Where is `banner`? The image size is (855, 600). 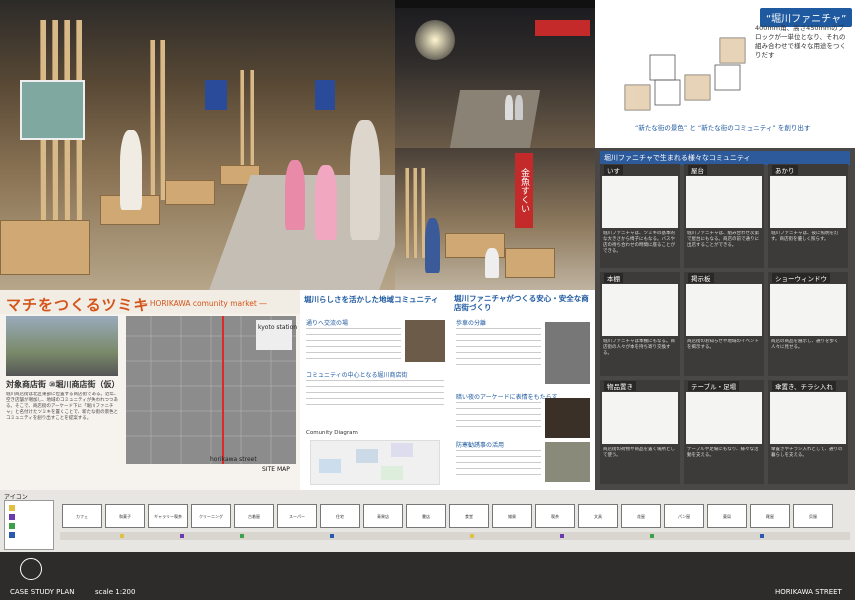
banner is located at coordinates (216, 95).